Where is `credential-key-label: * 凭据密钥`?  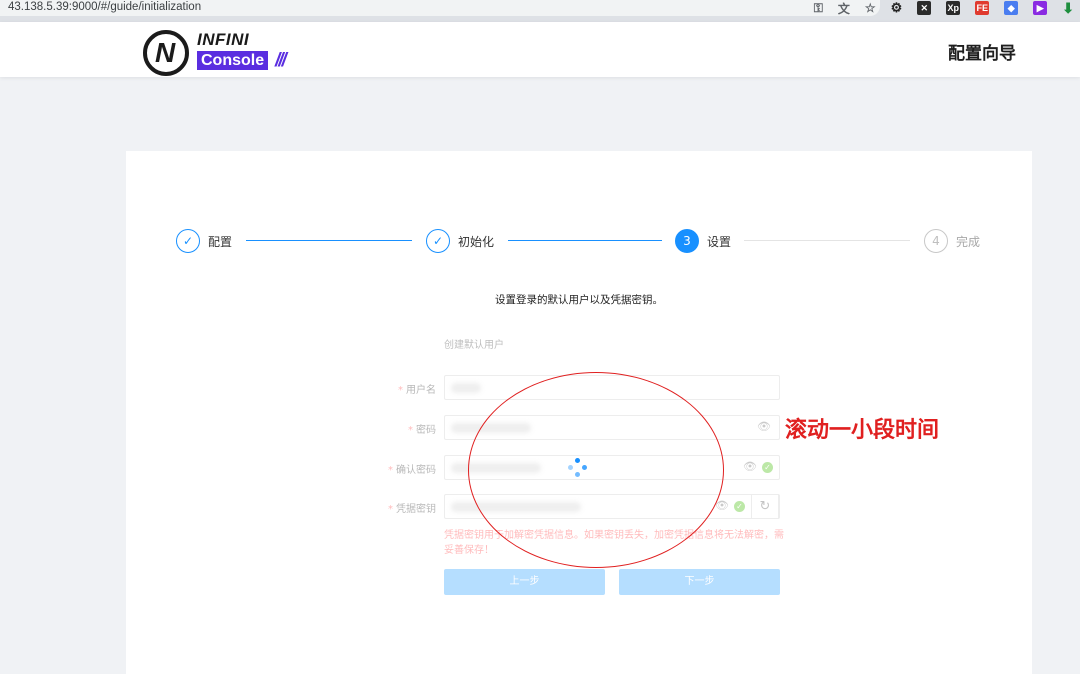
credential-key-label: * 凭据密钥 is located at coordinates (412, 509).